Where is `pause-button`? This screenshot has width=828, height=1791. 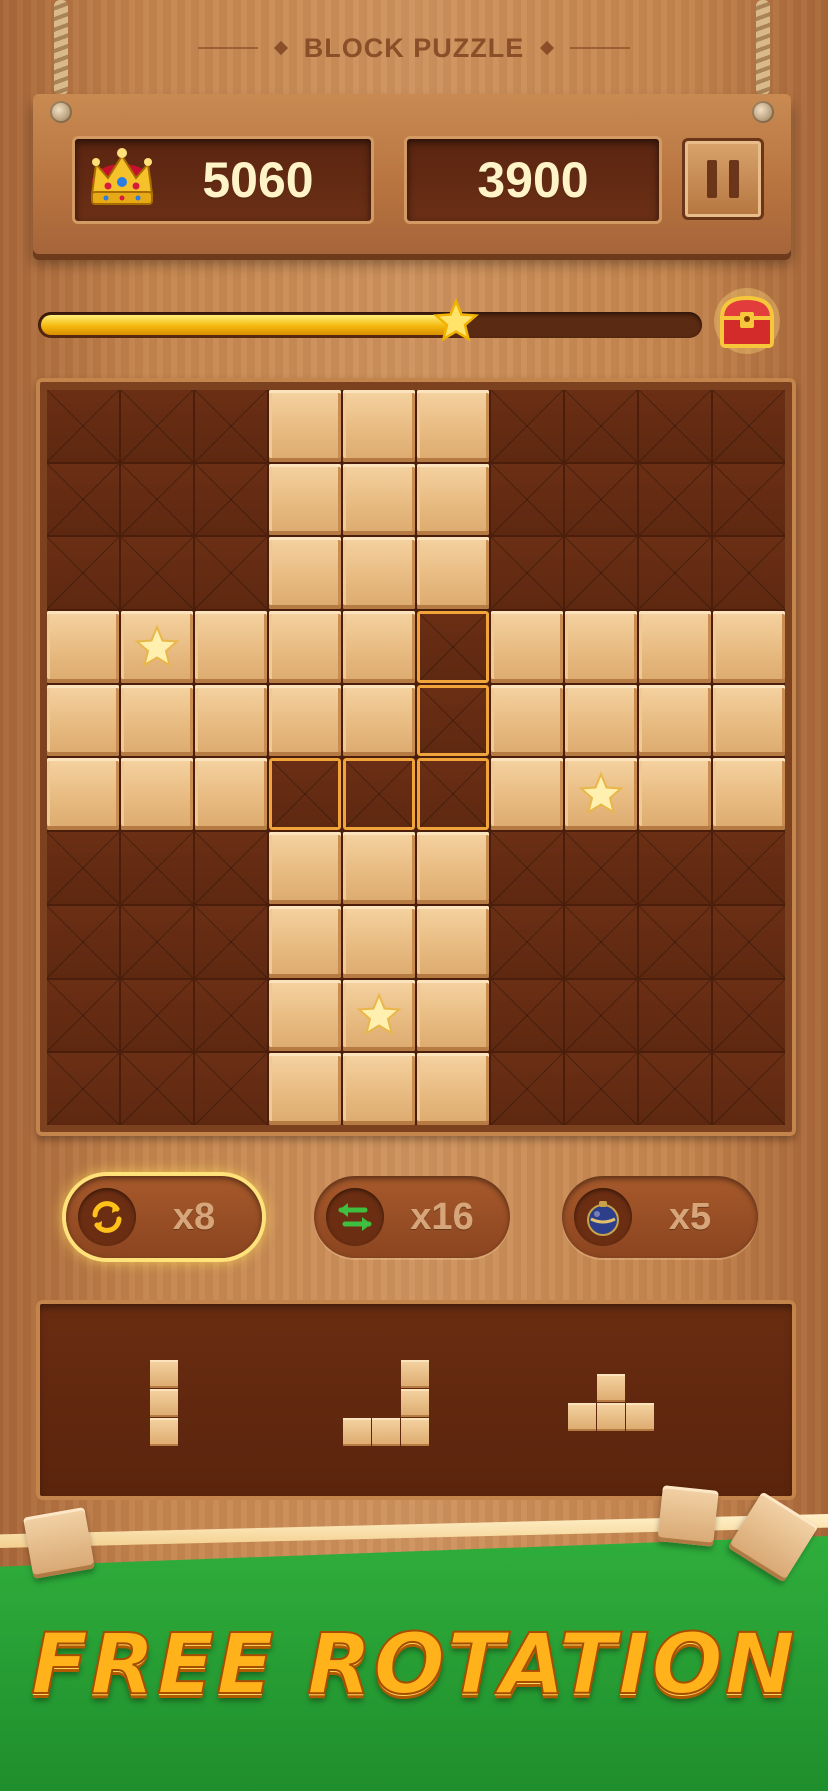
pause-button is located at coordinates (723, 179).